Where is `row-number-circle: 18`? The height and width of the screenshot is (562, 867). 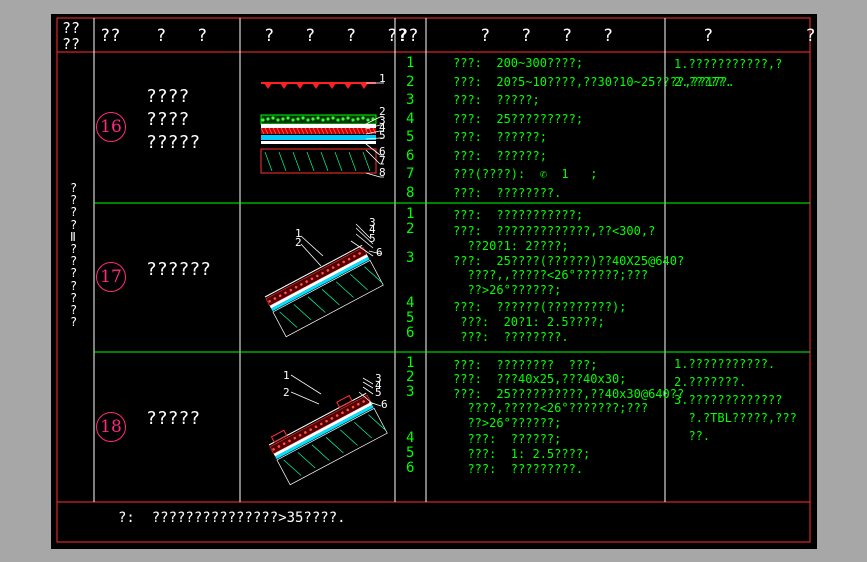
row-number-circle: 18 is located at coordinates (111, 426).